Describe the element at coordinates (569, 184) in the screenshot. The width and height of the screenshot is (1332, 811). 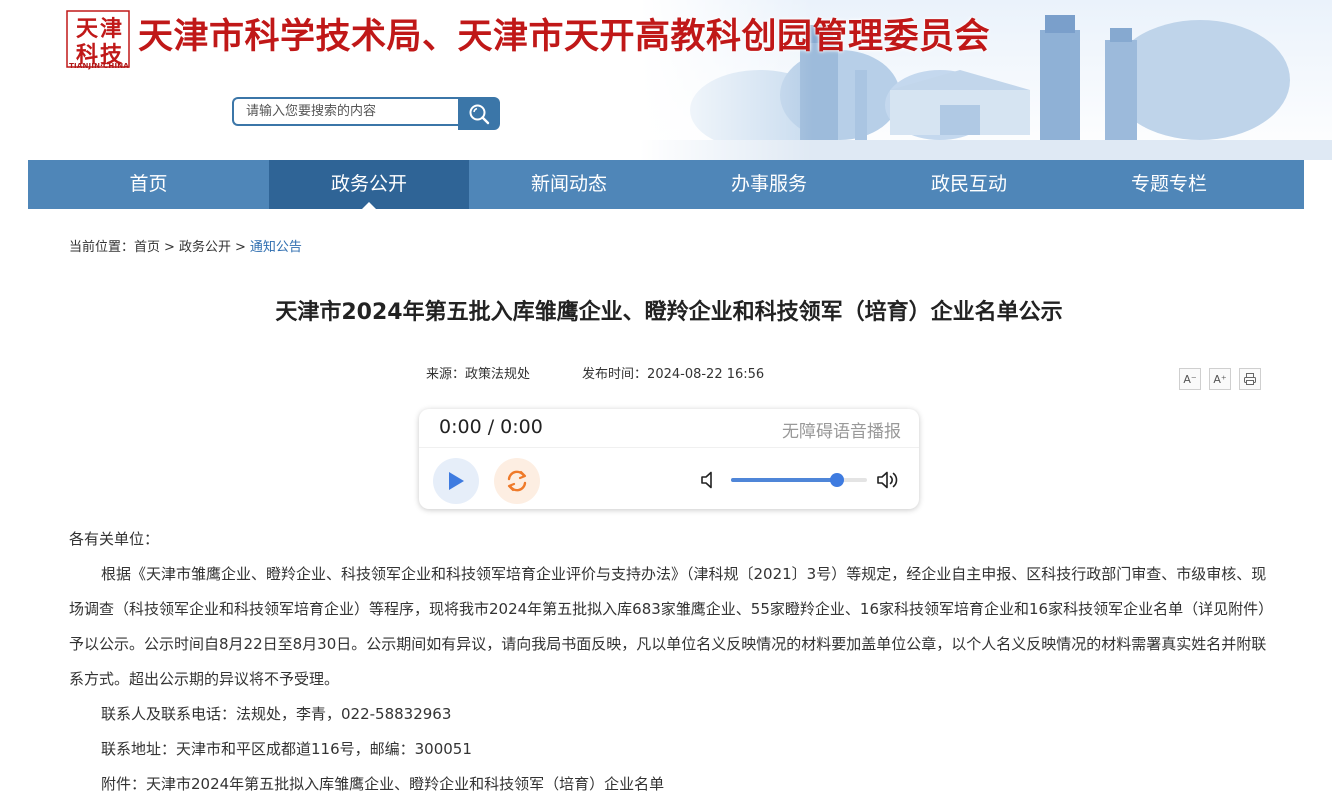
I see `nav-item-news: 新闻动态` at that location.